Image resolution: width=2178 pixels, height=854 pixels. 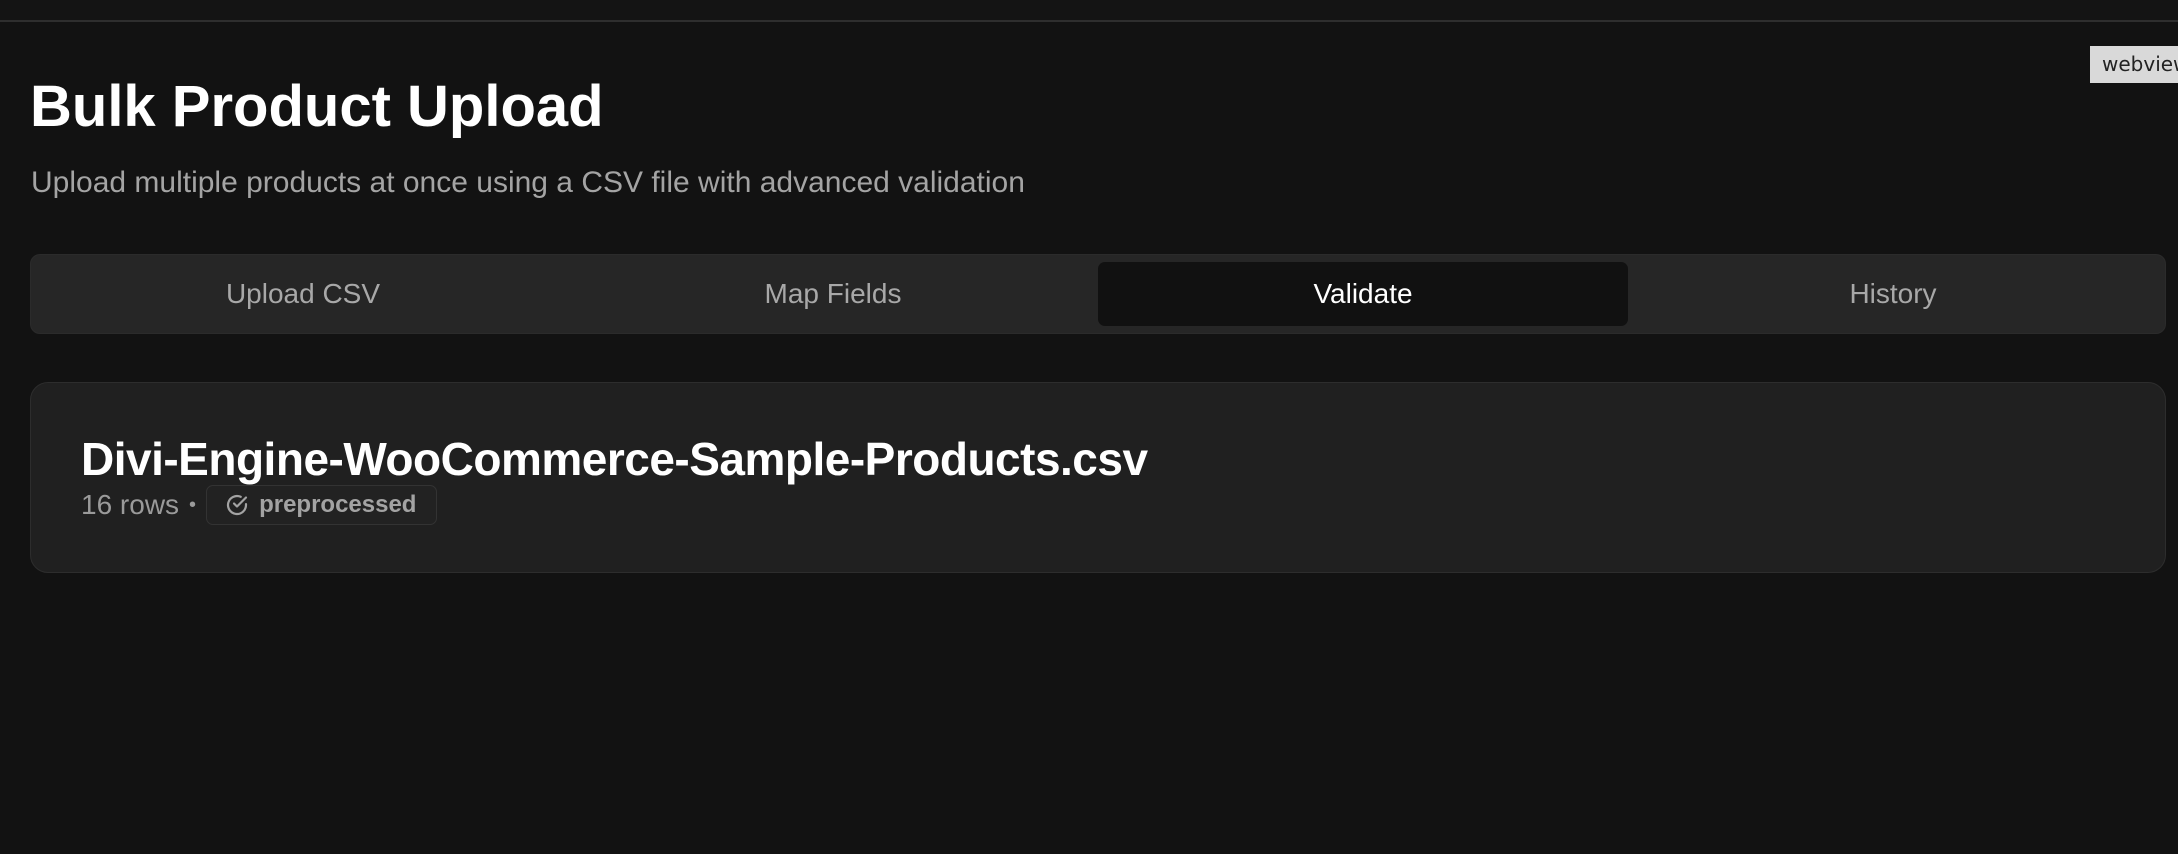 I want to click on window-top-bar, so click(x=1089, y=11).